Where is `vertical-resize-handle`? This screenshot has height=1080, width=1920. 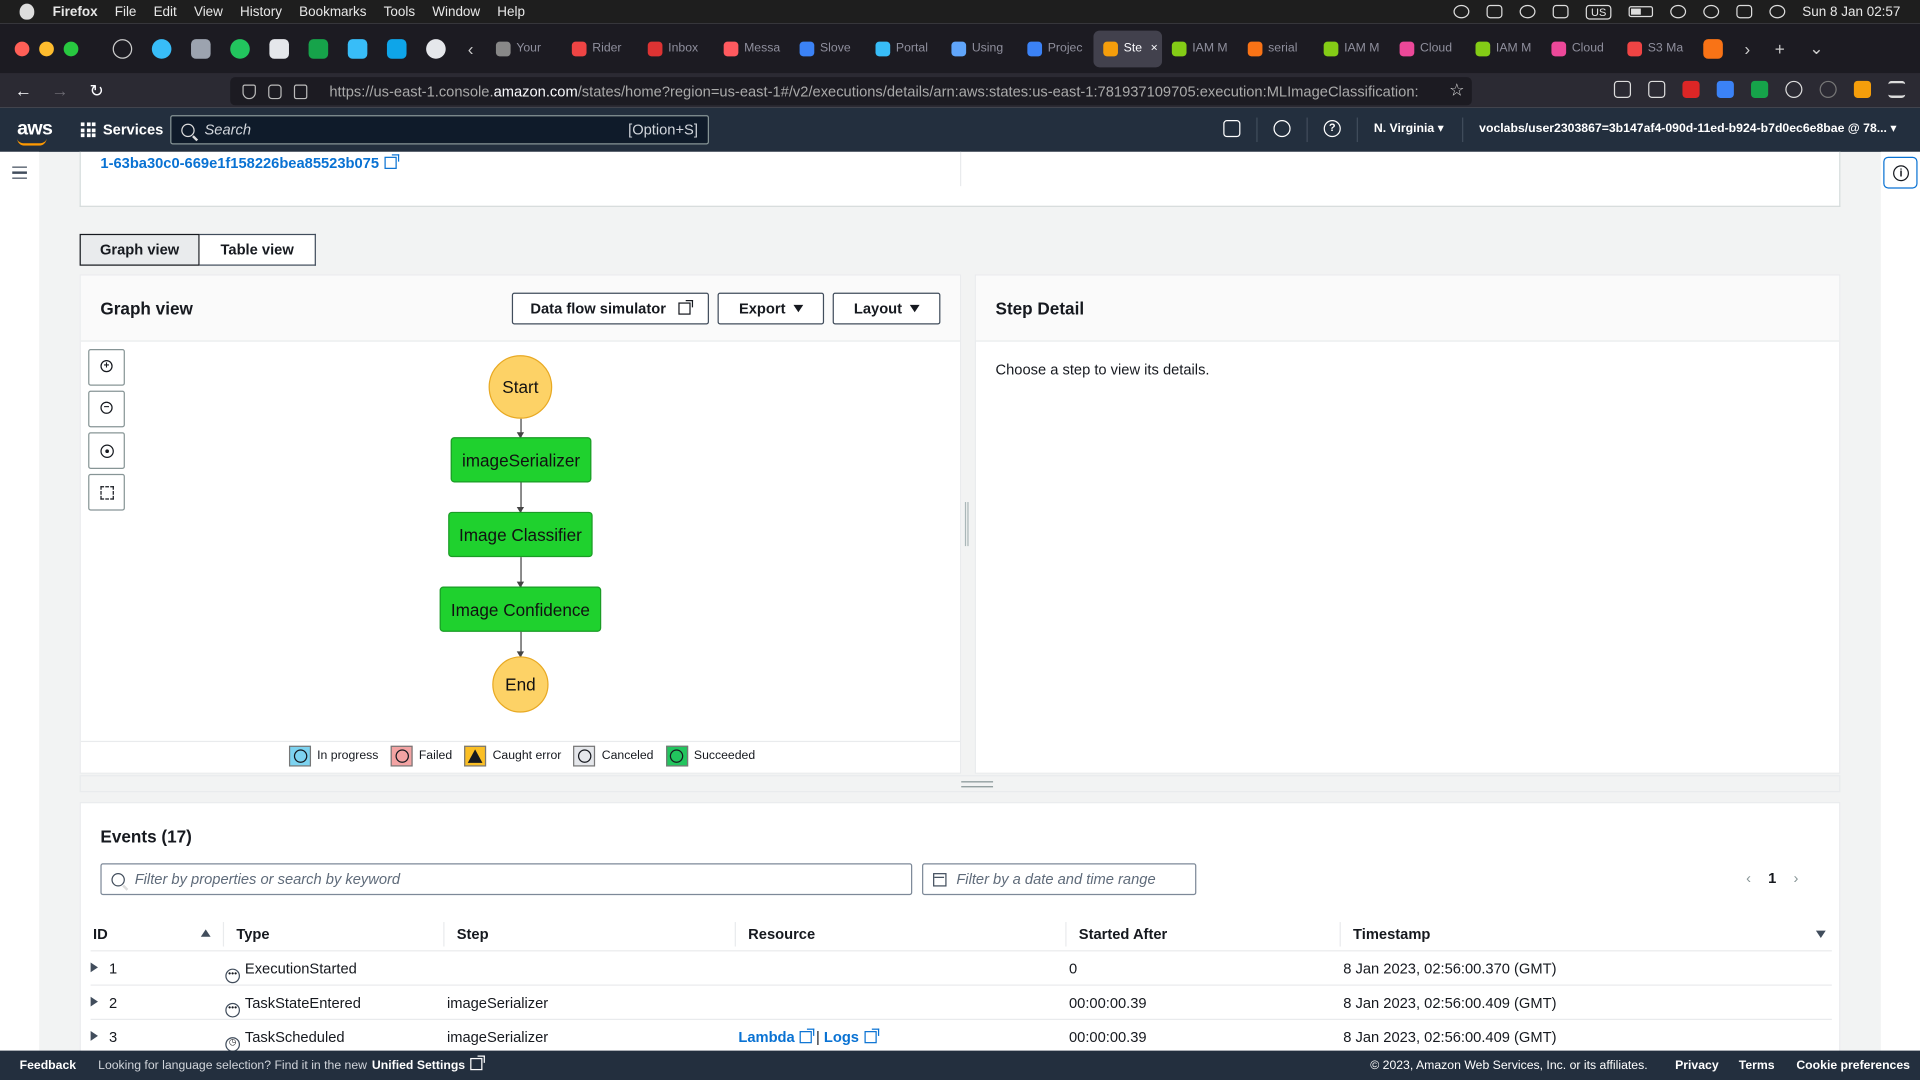
vertical-resize-handle is located at coordinates (966, 524).